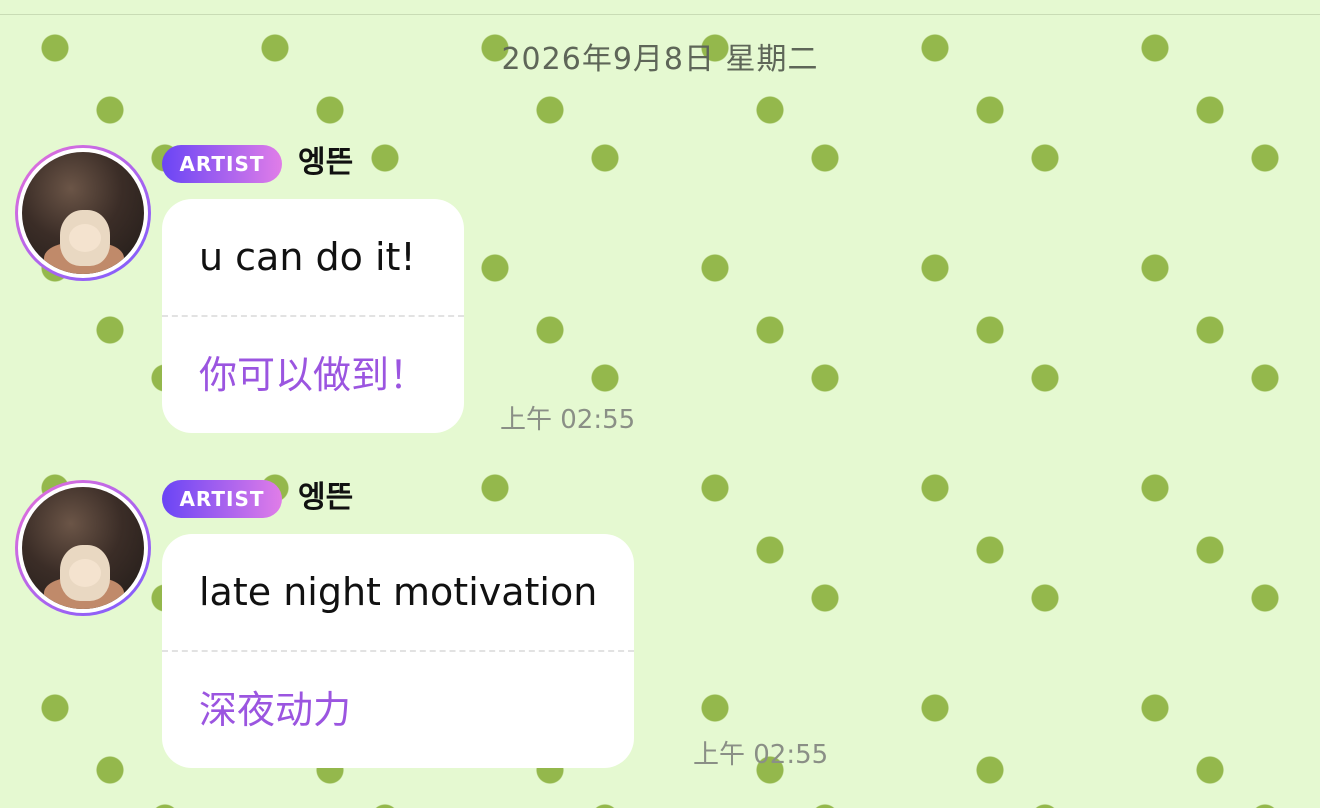 This screenshot has width=1320, height=808. I want to click on message-bubble: late night motivation 深夜动力, so click(398, 651).